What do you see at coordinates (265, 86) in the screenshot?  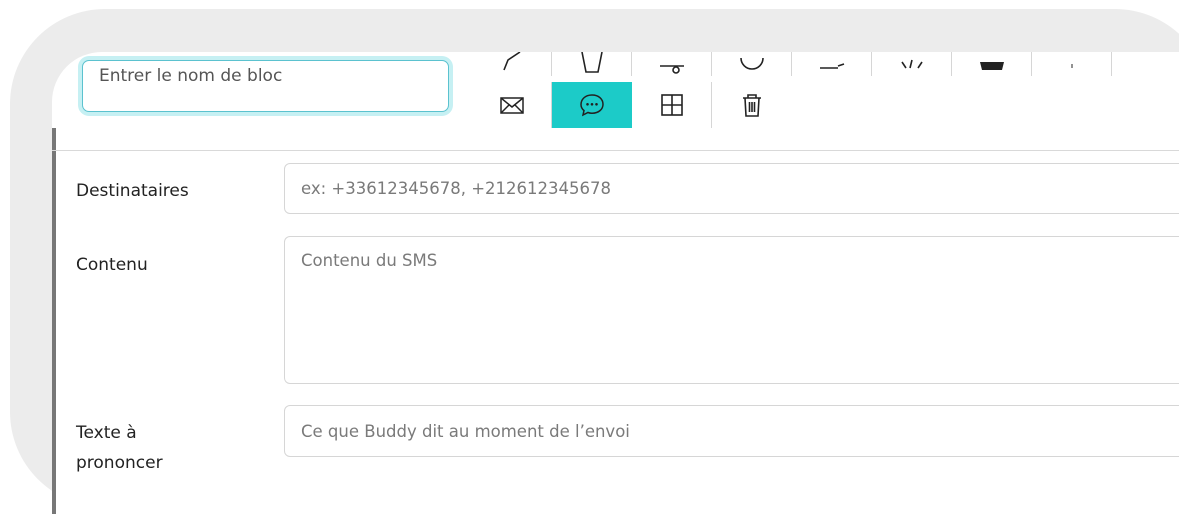 I see `block-name-input` at bounding box center [265, 86].